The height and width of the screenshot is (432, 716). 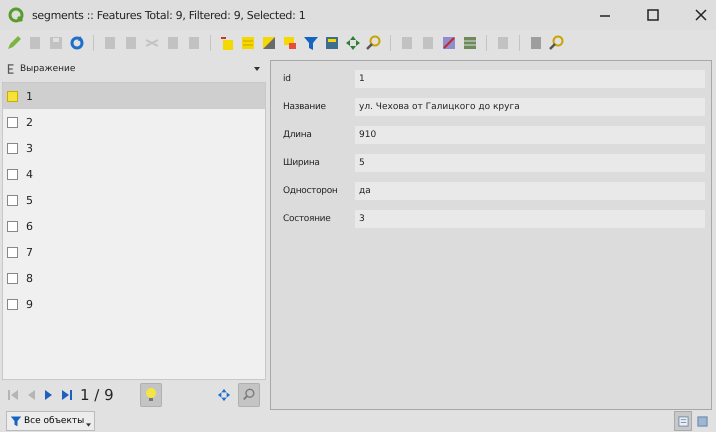 I want to click on move-to-top-icon, so click(x=332, y=43).